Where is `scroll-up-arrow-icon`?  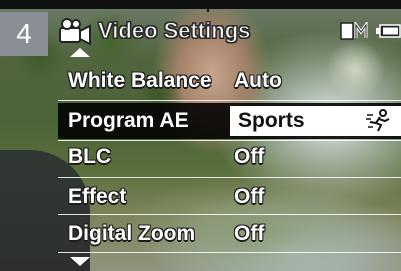 scroll-up-arrow-icon is located at coordinates (80, 52).